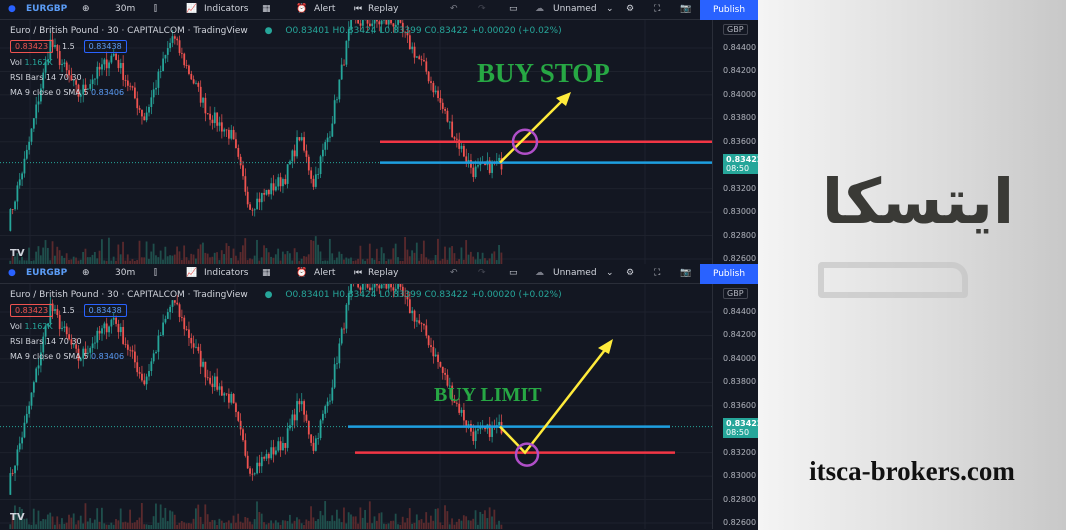  Describe the element at coordinates (49, 92) in the screenshot. I see `ma-label: MA 9 close 0 SMA 5` at that location.